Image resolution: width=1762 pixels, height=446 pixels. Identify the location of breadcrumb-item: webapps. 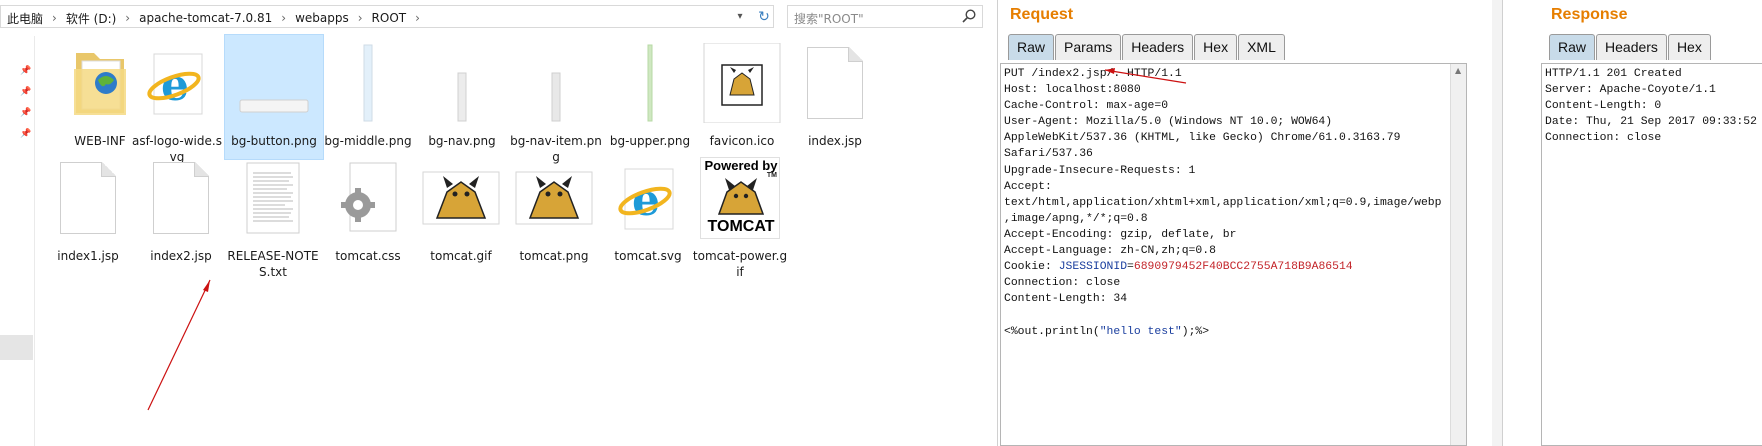
(322, 18).